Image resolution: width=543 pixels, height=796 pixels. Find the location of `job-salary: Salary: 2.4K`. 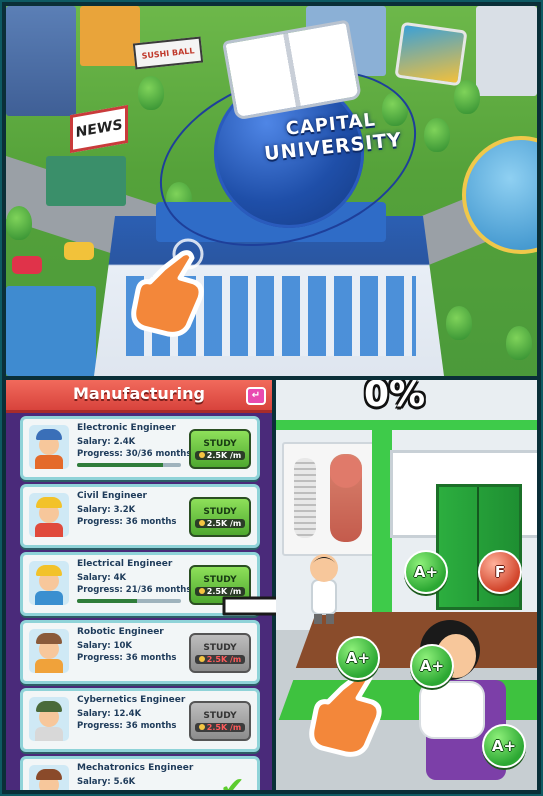

job-salary: Salary: 2.4K is located at coordinates (106, 442).